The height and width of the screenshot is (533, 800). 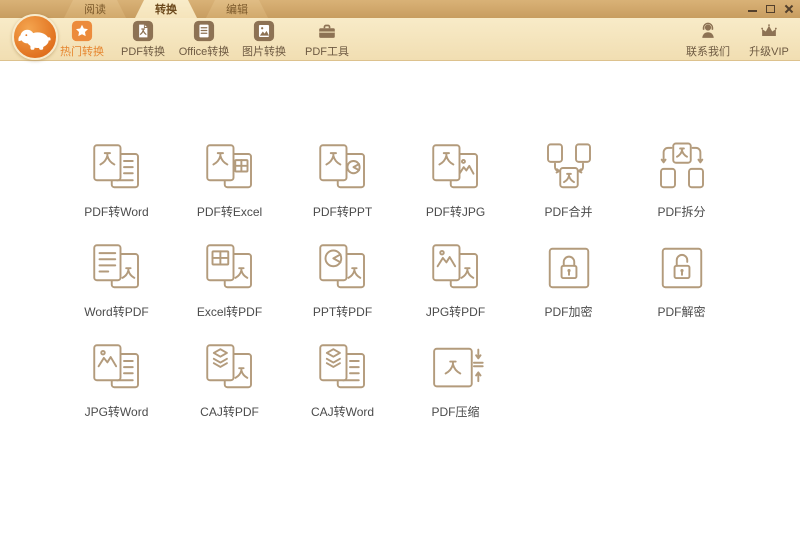 I want to click on grid-item-pdf-to-excel: PDF转Excel, so click(x=229, y=190).